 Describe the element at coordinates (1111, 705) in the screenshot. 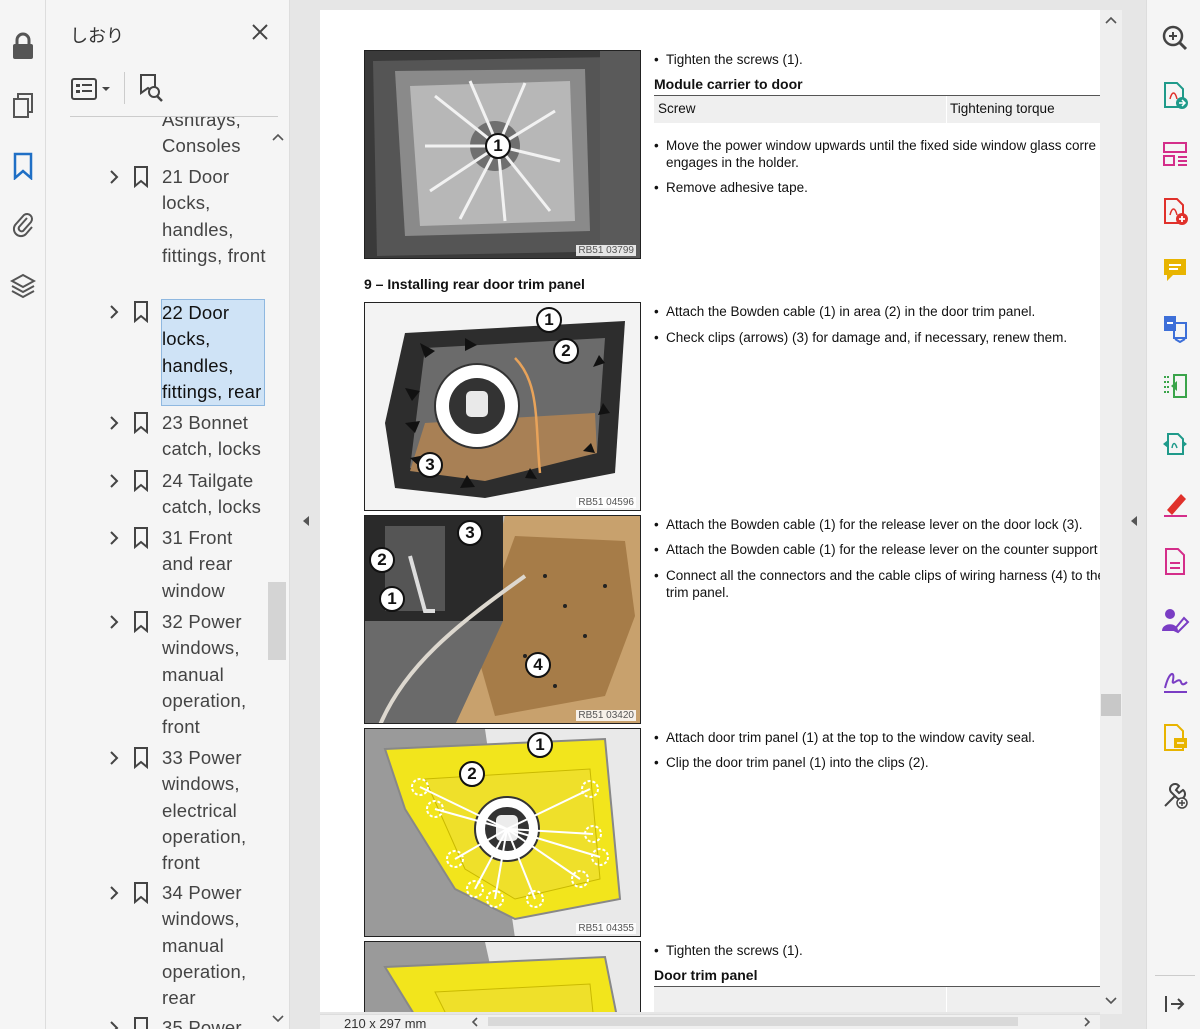

I see `document-scrollbar-thumb` at that location.